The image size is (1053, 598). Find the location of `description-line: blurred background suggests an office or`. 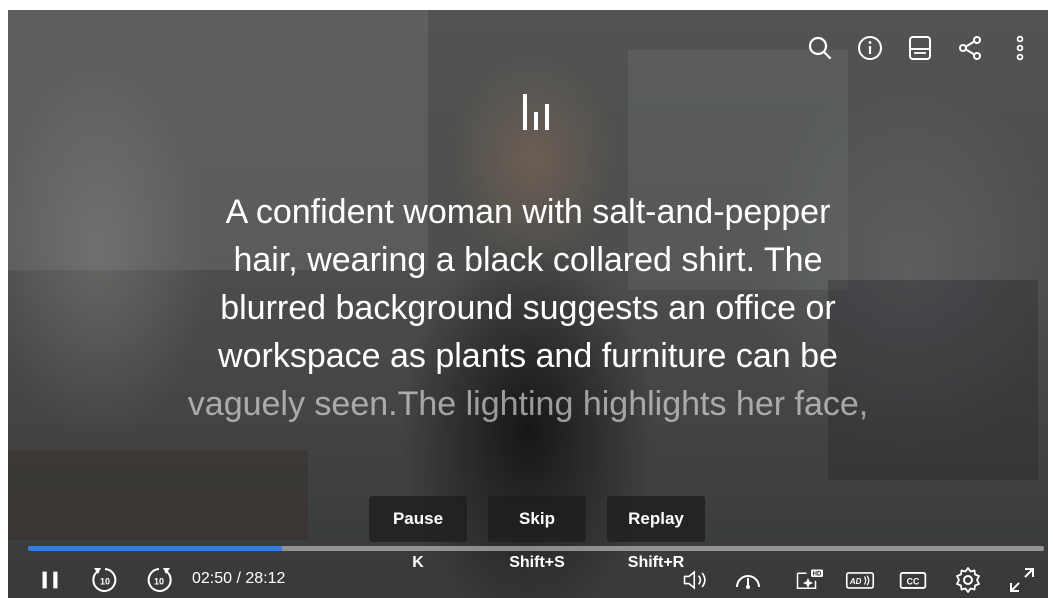

description-line: blurred background suggests an office or is located at coordinates (528, 308).